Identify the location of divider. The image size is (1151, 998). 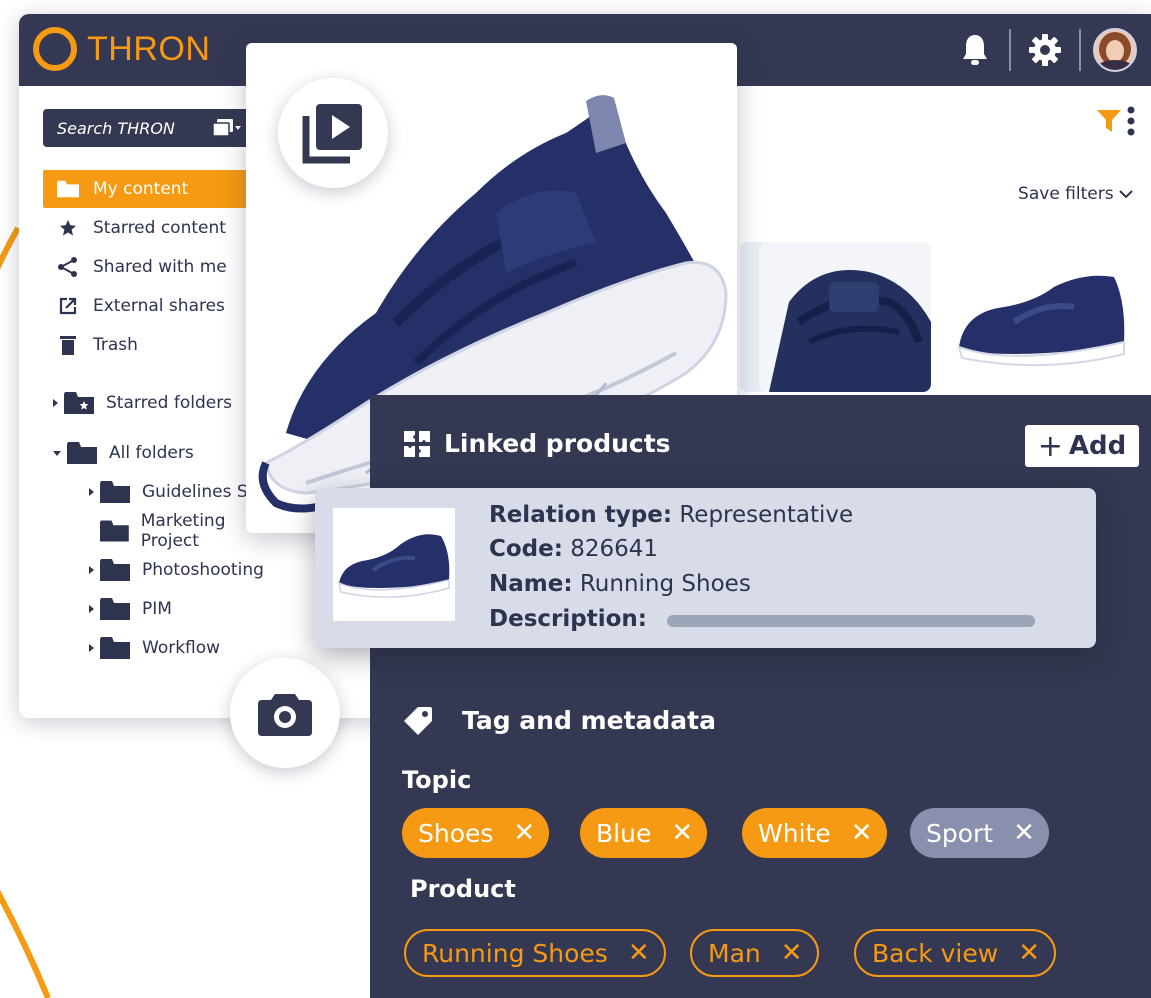
(1080, 50).